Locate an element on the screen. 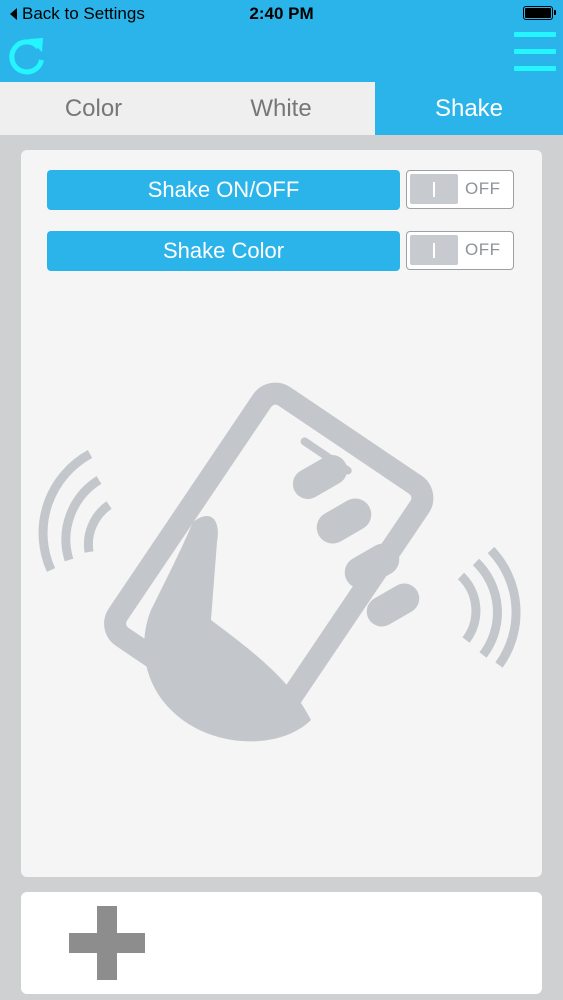 The width and height of the screenshot is (563, 1000). shake-color-button: Shake Color is located at coordinates (223, 251).